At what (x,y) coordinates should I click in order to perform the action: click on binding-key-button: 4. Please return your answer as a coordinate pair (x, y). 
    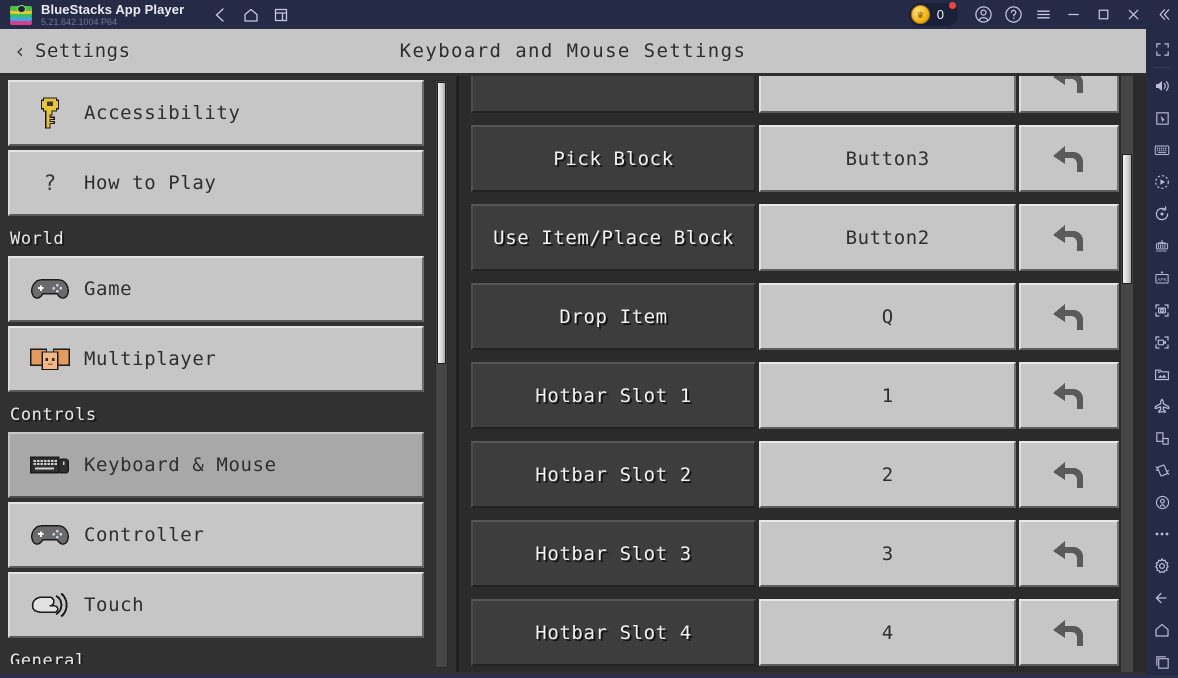
    Looking at the image, I should click on (888, 632).